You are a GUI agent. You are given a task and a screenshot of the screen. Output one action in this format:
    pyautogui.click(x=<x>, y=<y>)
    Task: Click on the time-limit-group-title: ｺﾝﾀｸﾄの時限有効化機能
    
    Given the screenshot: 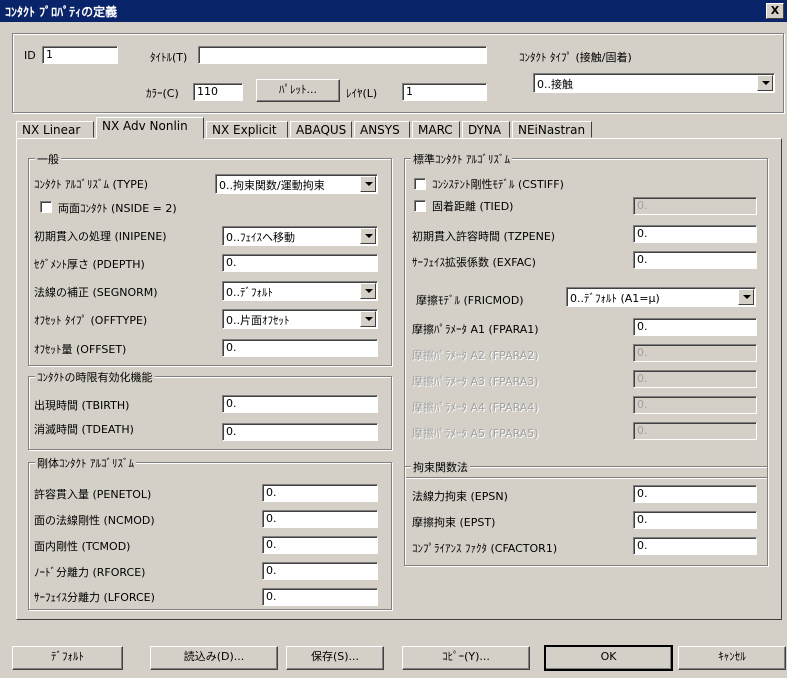 What is the action you would take?
    pyautogui.click(x=95, y=377)
    